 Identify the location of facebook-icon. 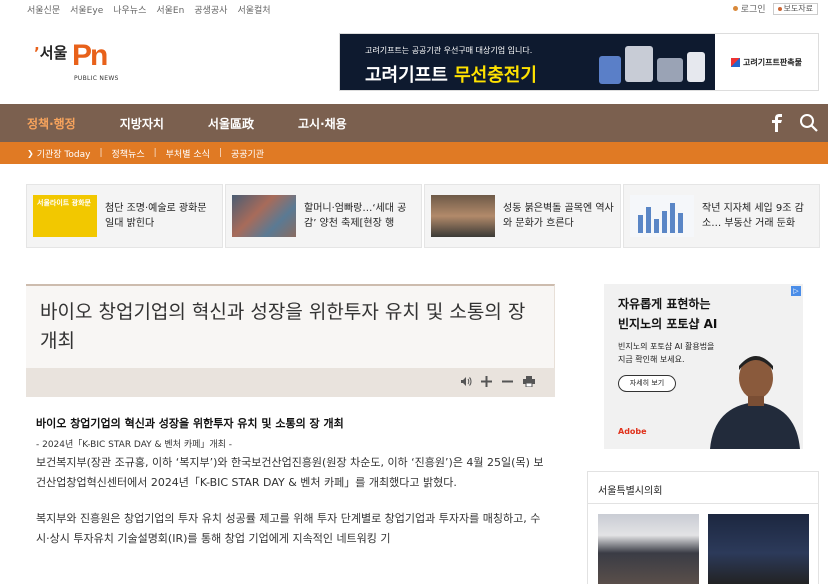
(777, 125).